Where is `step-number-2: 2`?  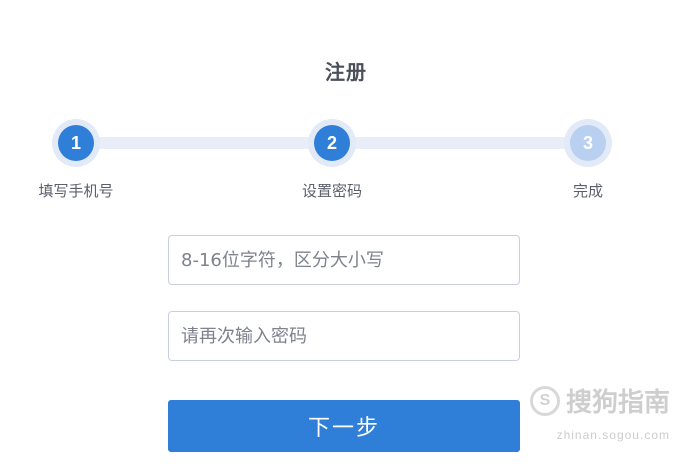 step-number-2: 2 is located at coordinates (332, 143).